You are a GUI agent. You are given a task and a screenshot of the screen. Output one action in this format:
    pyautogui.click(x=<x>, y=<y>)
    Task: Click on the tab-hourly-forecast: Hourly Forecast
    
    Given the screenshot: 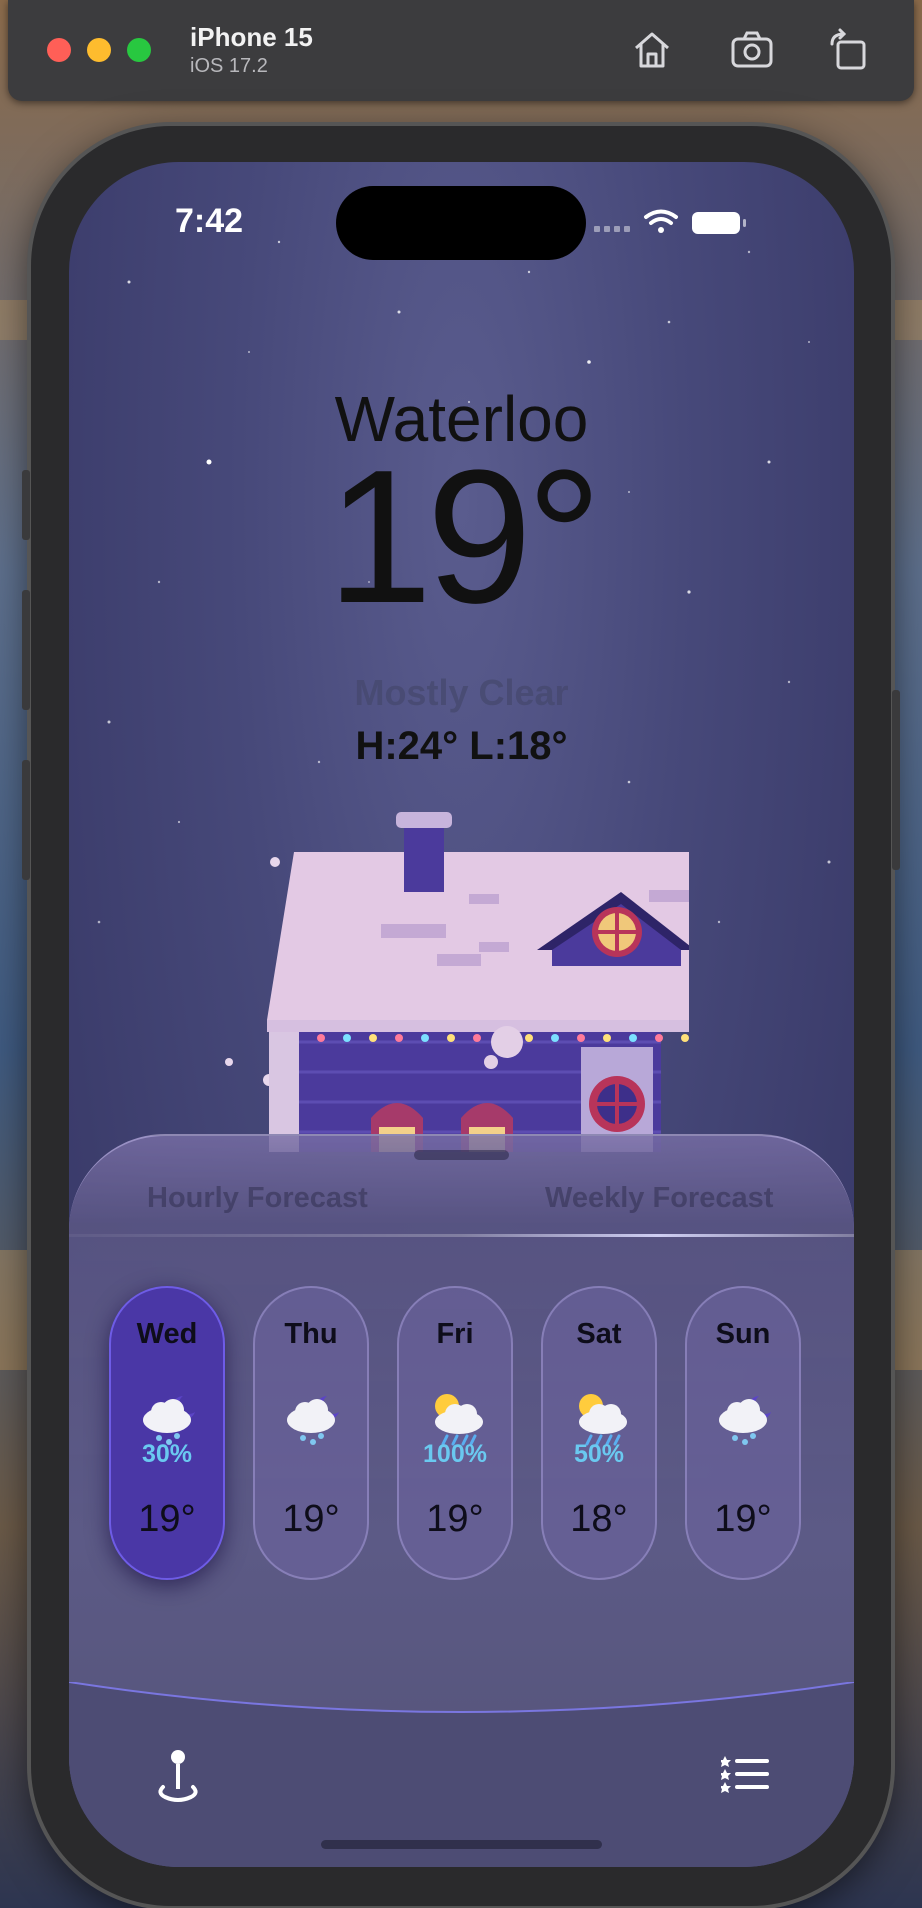 What is the action you would take?
    pyautogui.click(x=257, y=1198)
    